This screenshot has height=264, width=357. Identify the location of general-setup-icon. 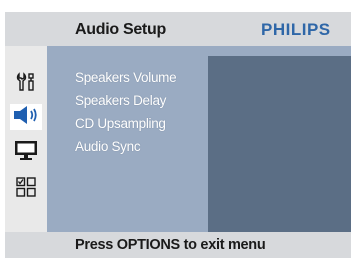
(26, 84).